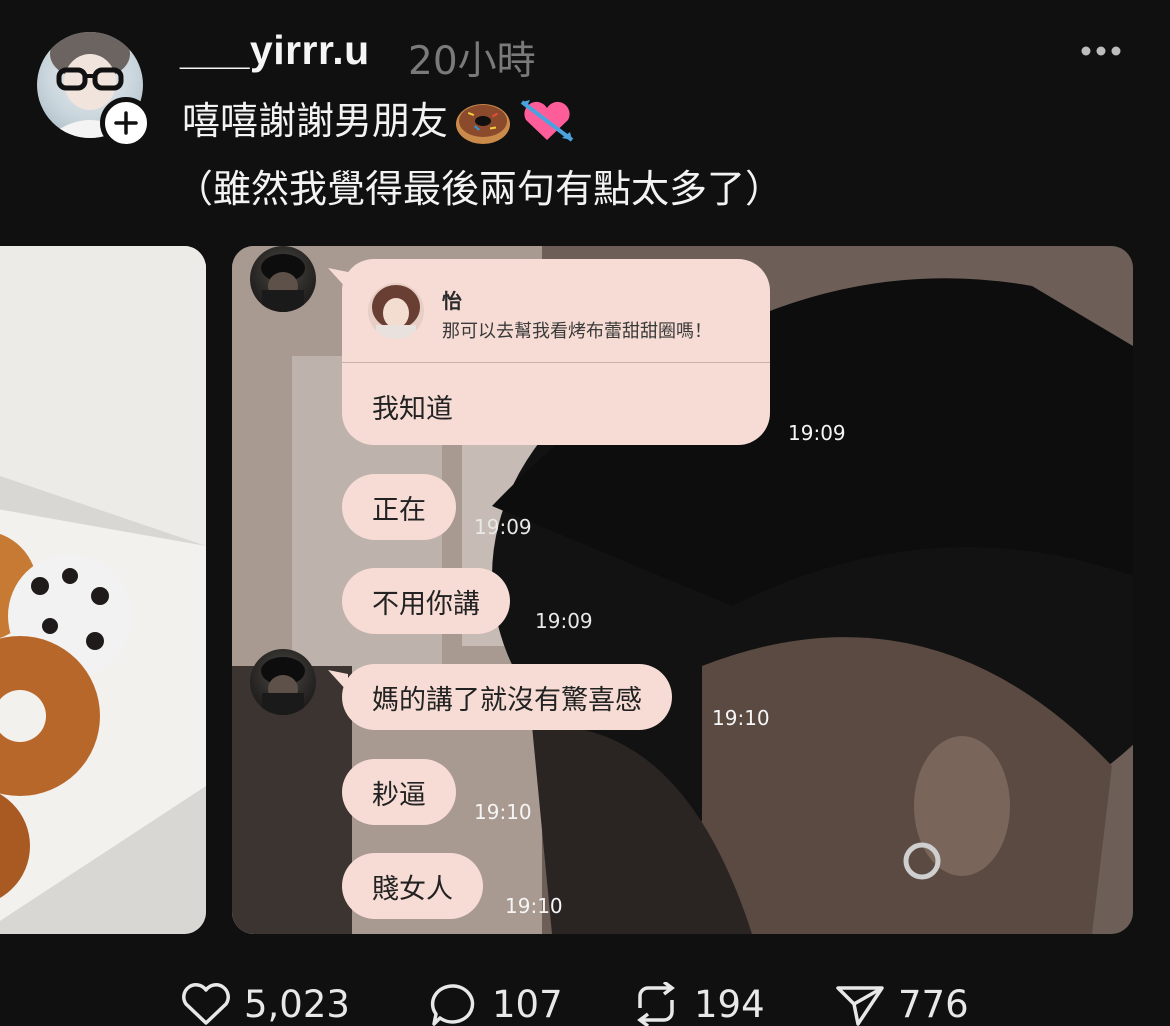 Image resolution: width=1170 pixels, height=1026 pixels. What do you see at coordinates (1101, 51) in the screenshot?
I see `more-options-icon` at bounding box center [1101, 51].